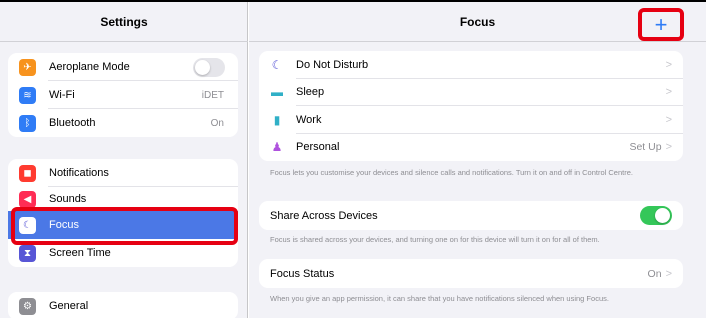  What do you see at coordinates (209, 67) in the screenshot?
I see `aeroplane-mode-toggle` at bounding box center [209, 67].